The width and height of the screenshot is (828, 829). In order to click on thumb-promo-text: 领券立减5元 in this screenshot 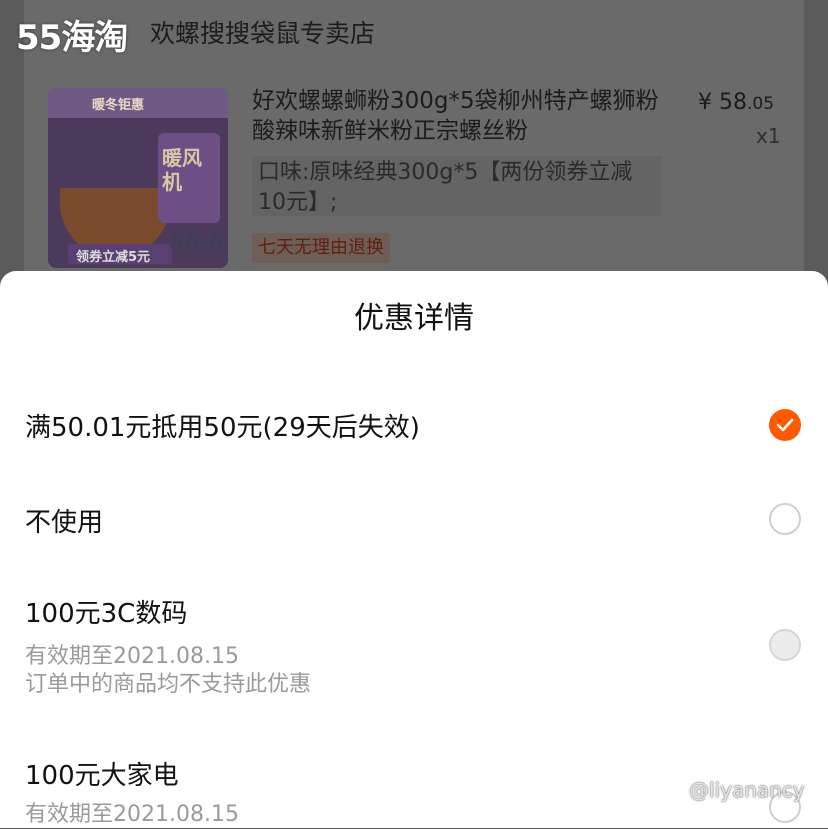, I will do `click(113, 257)`.